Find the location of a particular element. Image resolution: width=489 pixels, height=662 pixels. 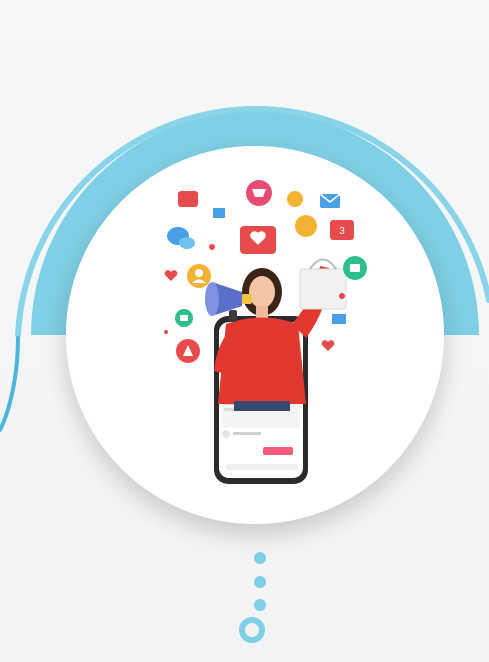

like-icon-right is located at coordinates (339, 319).